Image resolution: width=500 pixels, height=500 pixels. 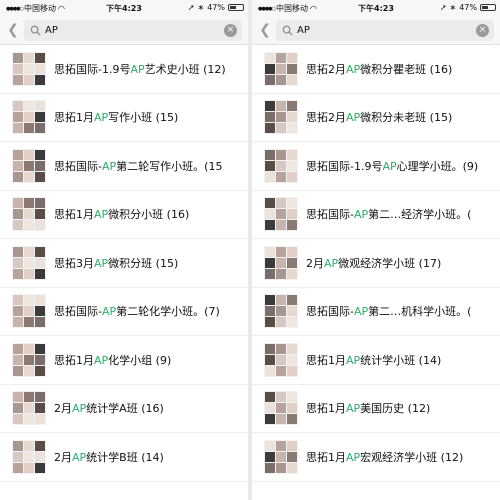 I want to click on group-name-suffix: 第二轮化学小班。(7), so click(x=168, y=312).